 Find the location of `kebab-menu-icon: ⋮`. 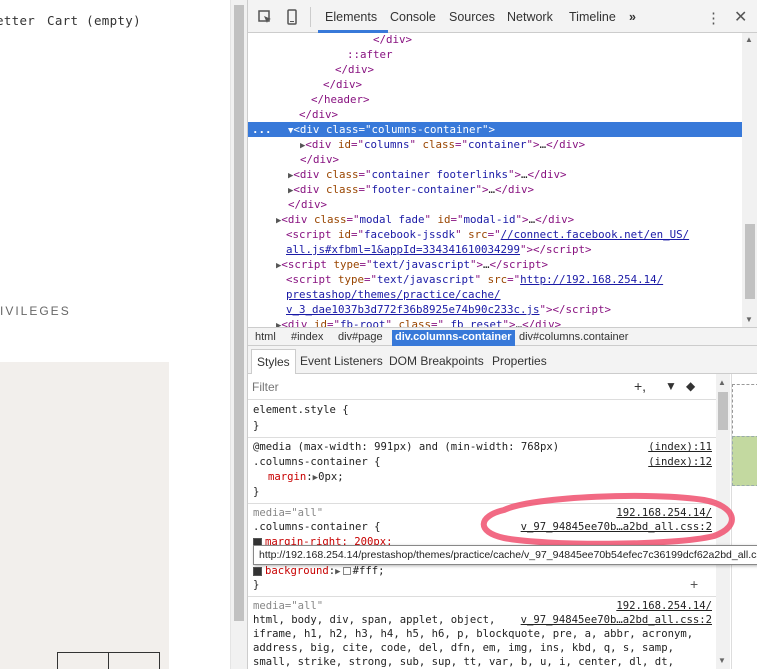

kebab-menu-icon: ⋮ is located at coordinates (713, 18).